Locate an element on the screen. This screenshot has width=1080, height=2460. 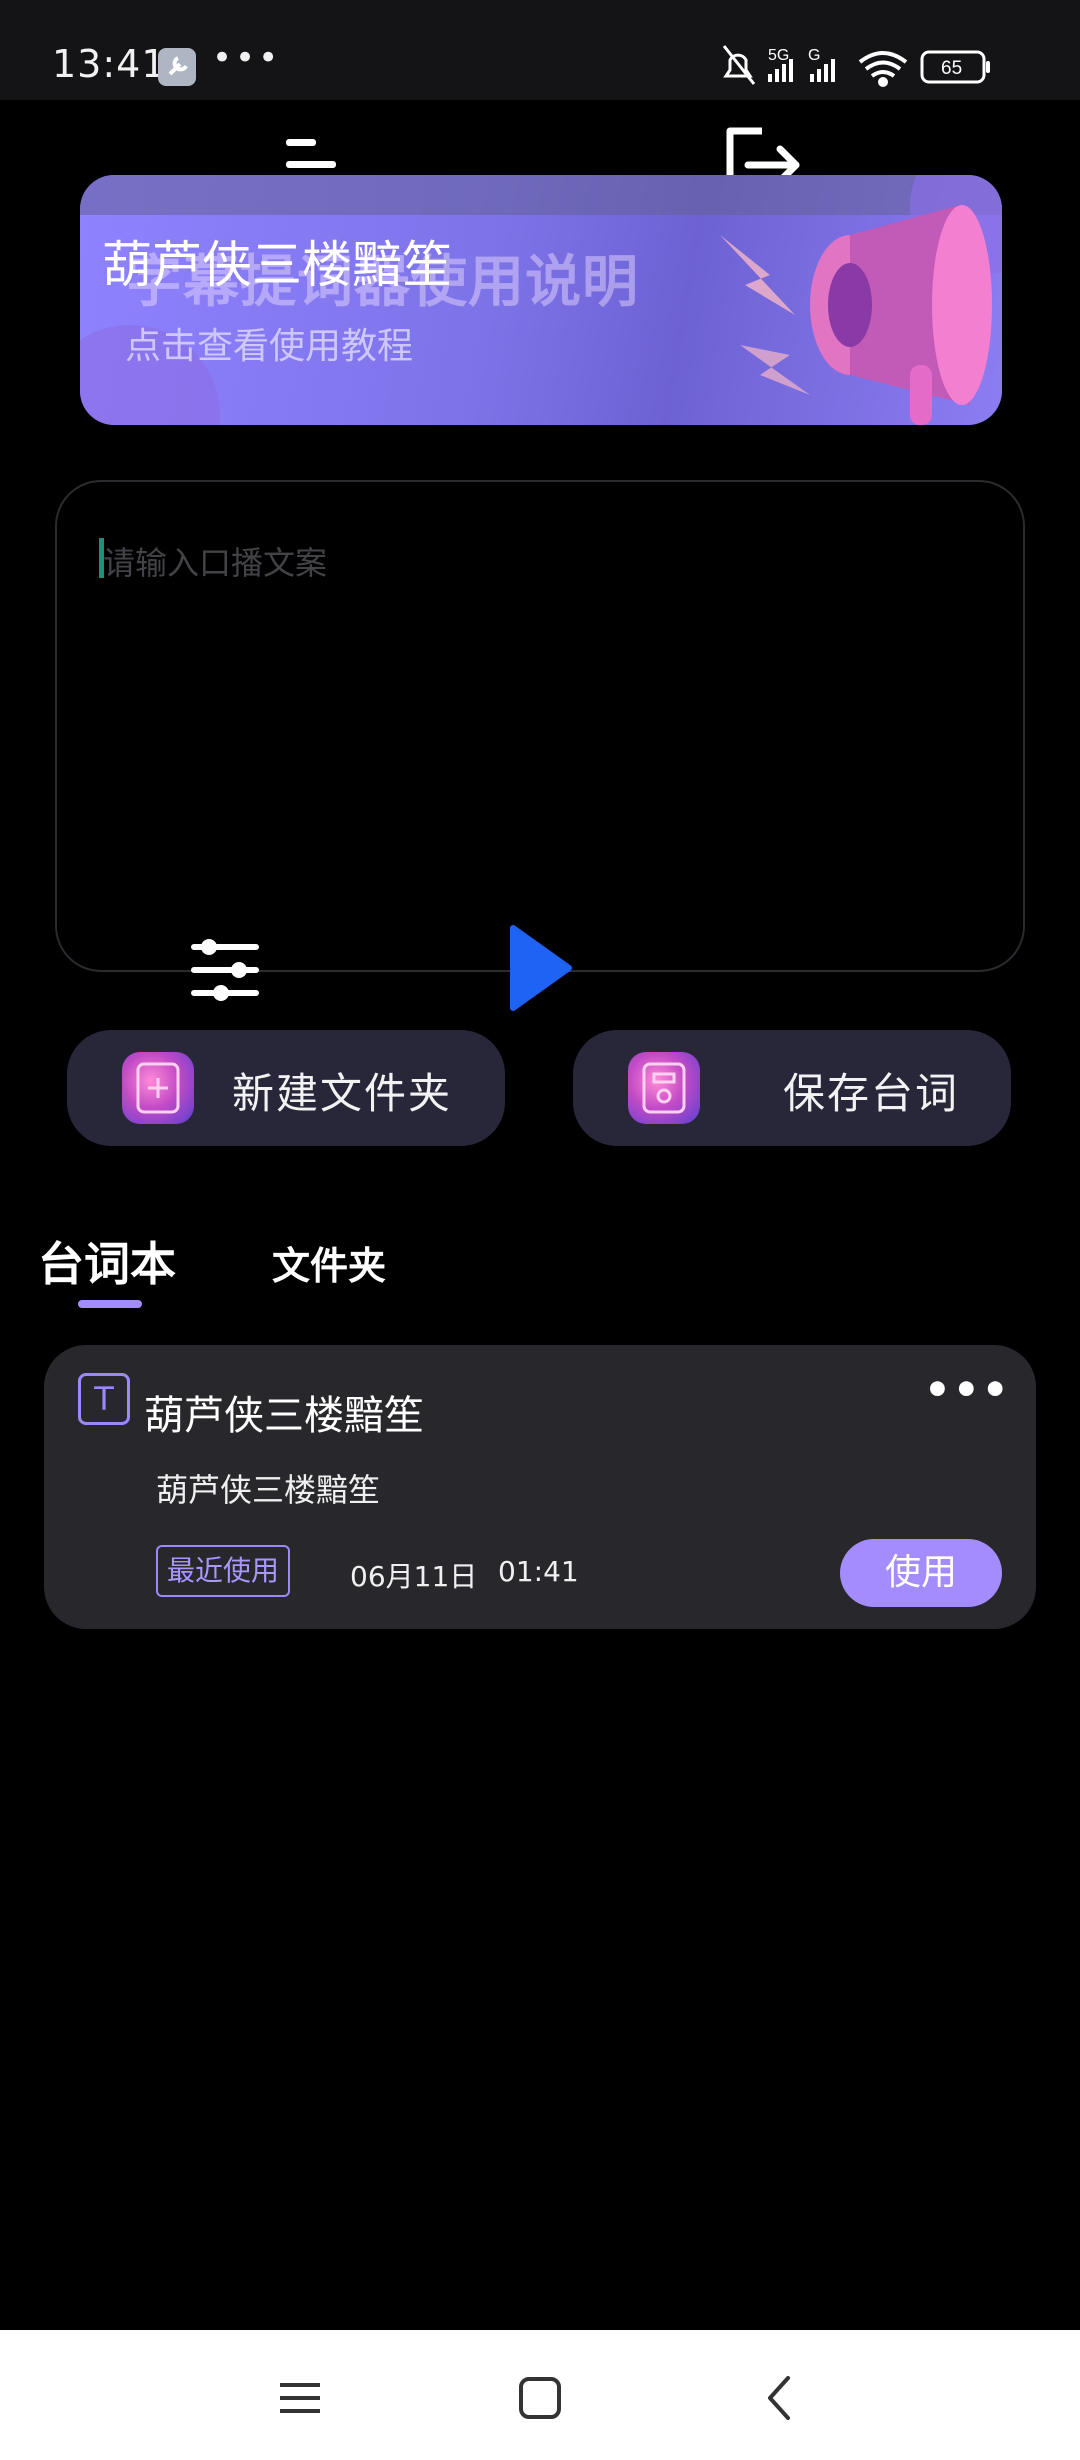
card-title: 葫芦侠三楼黯笙 is located at coordinates (284, 1416).